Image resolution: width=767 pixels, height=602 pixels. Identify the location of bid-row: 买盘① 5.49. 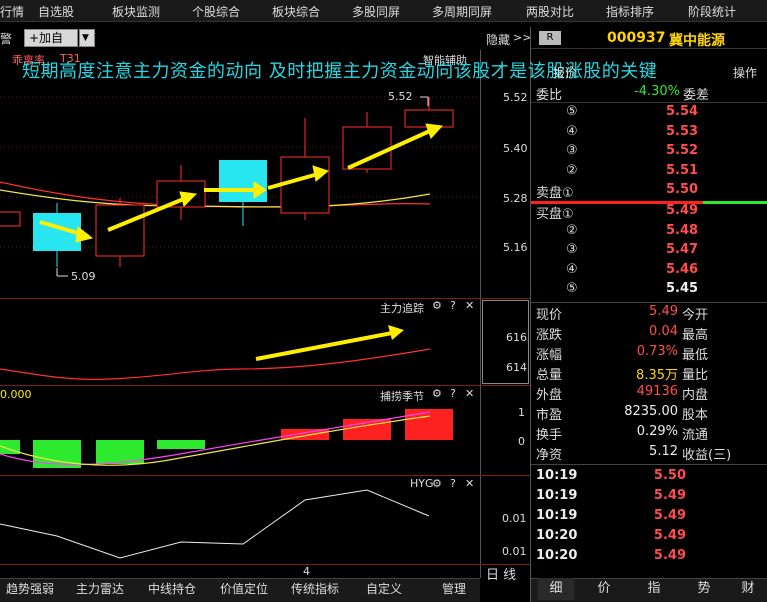
(651, 213).